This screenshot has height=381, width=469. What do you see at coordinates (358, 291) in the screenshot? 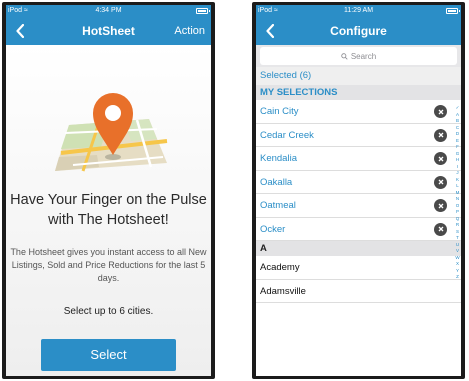
I see `city-row: Adamsville` at bounding box center [358, 291].